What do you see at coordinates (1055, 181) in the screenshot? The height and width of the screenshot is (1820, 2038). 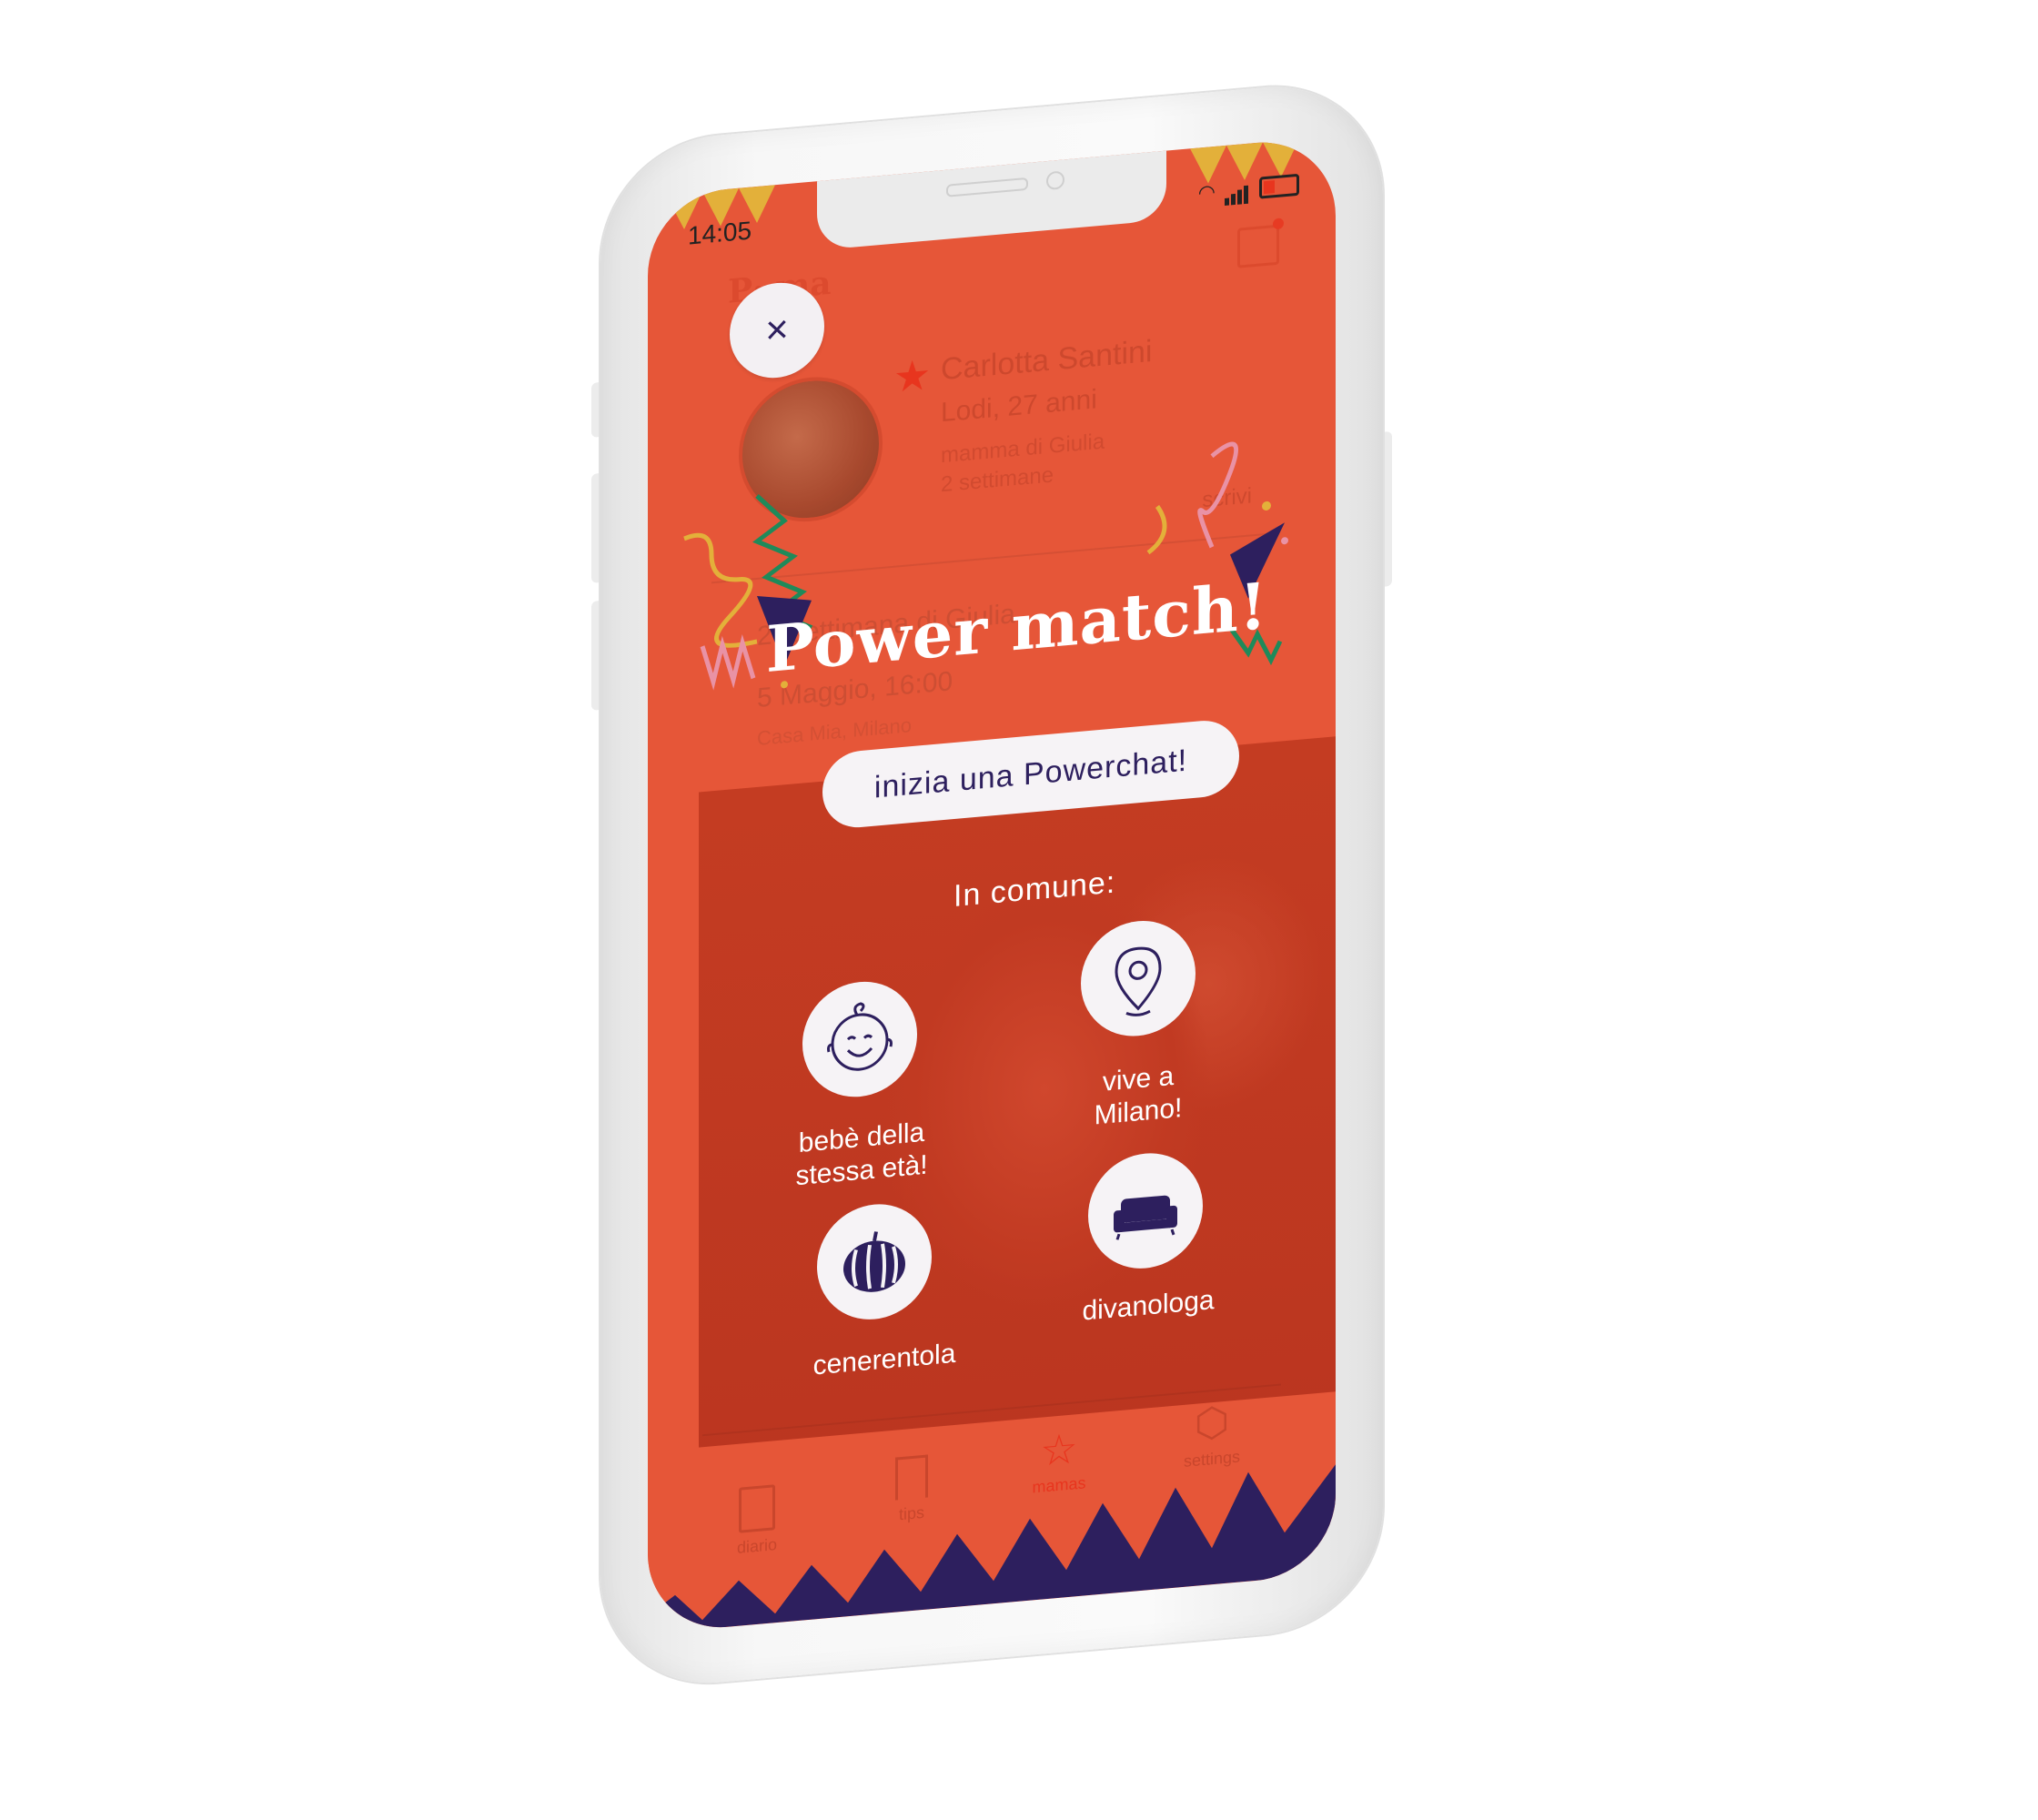 I see `front-camera` at bounding box center [1055, 181].